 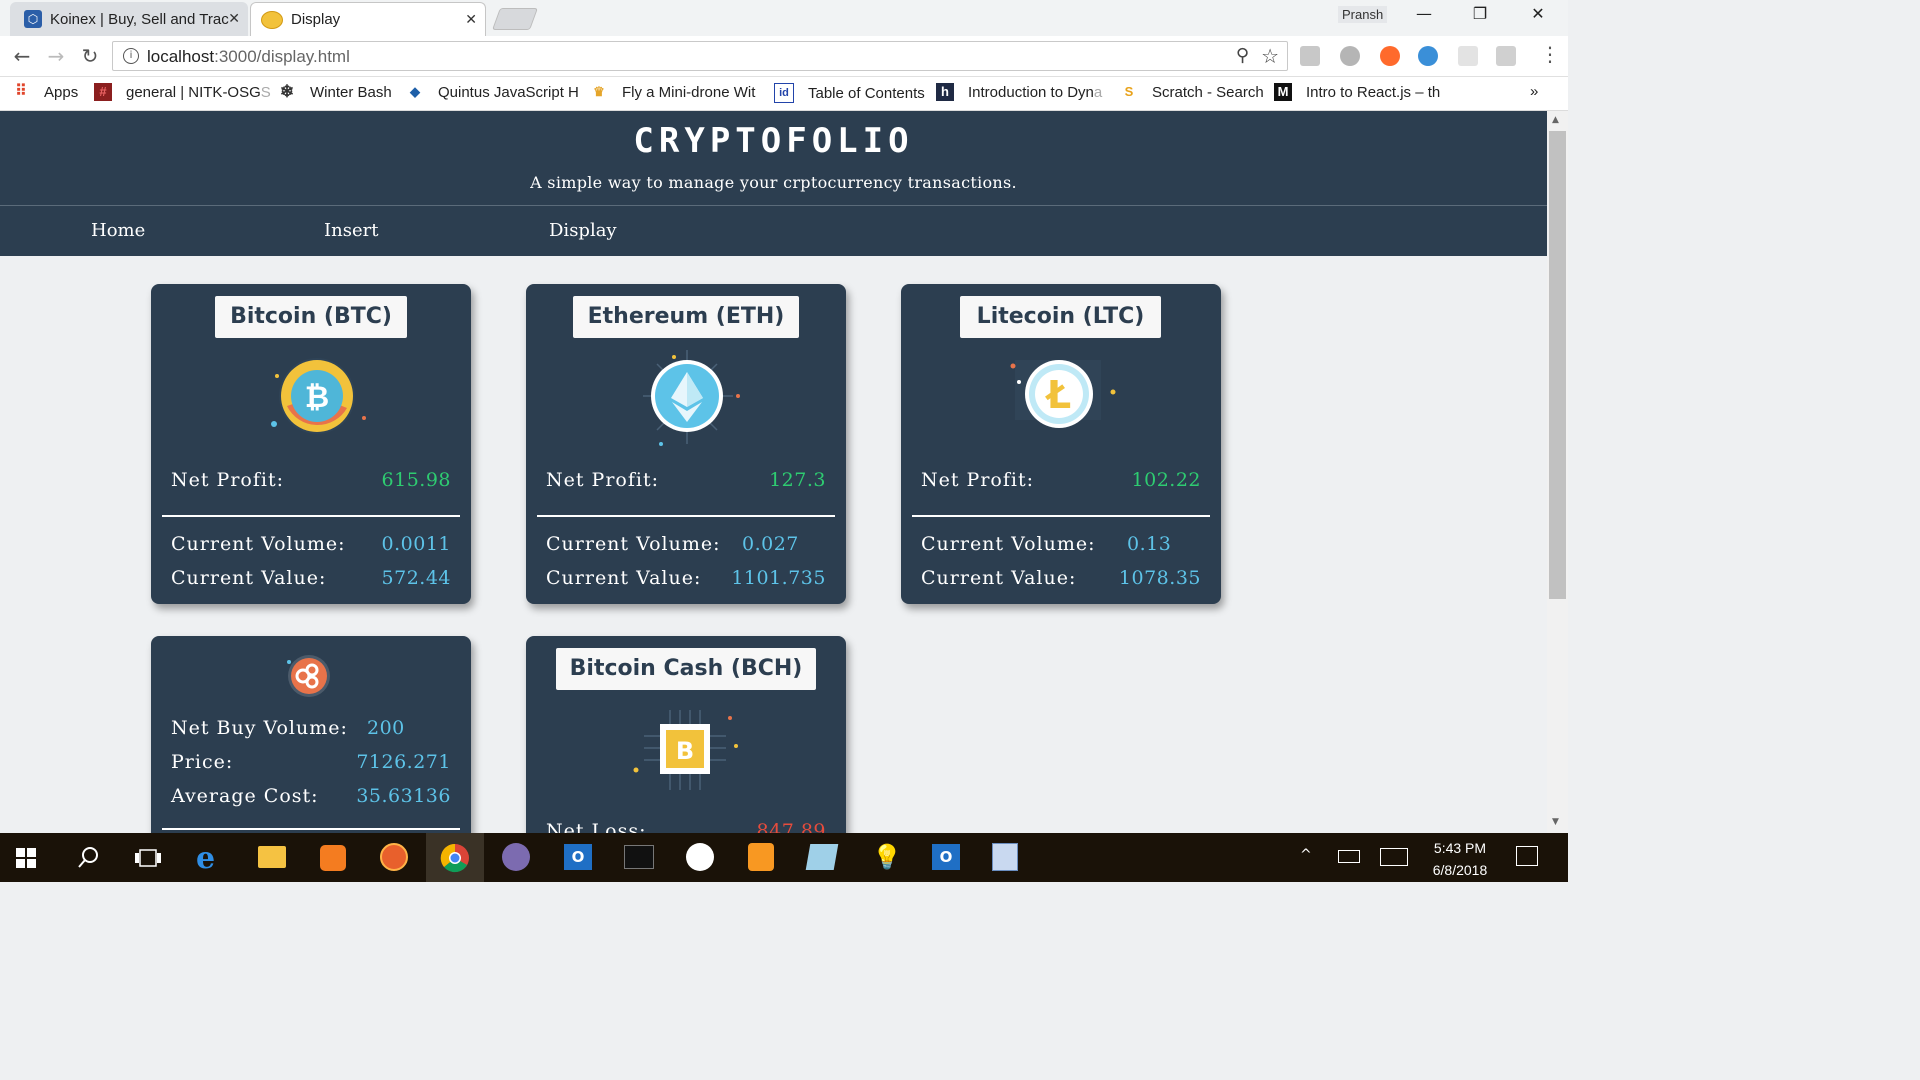 I want to click on svg-text: B, so click(x=685, y=751).